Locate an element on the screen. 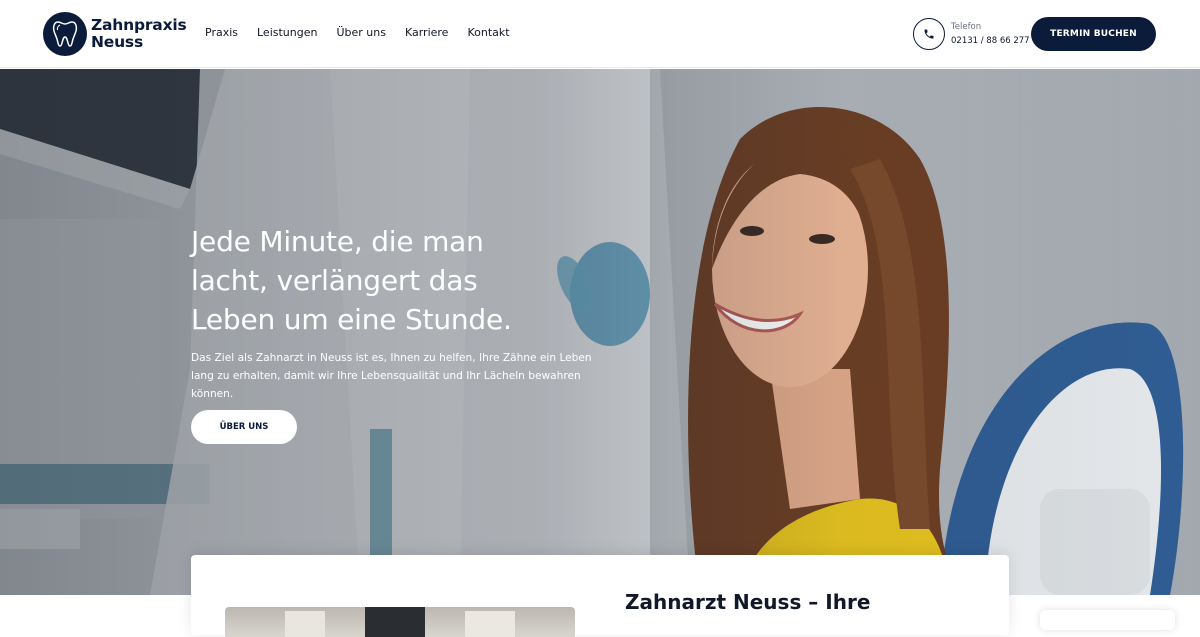 The image size is (1200, 637). hero-title-line-1: Jede Minute, die man is located at coordinates (337, 241).